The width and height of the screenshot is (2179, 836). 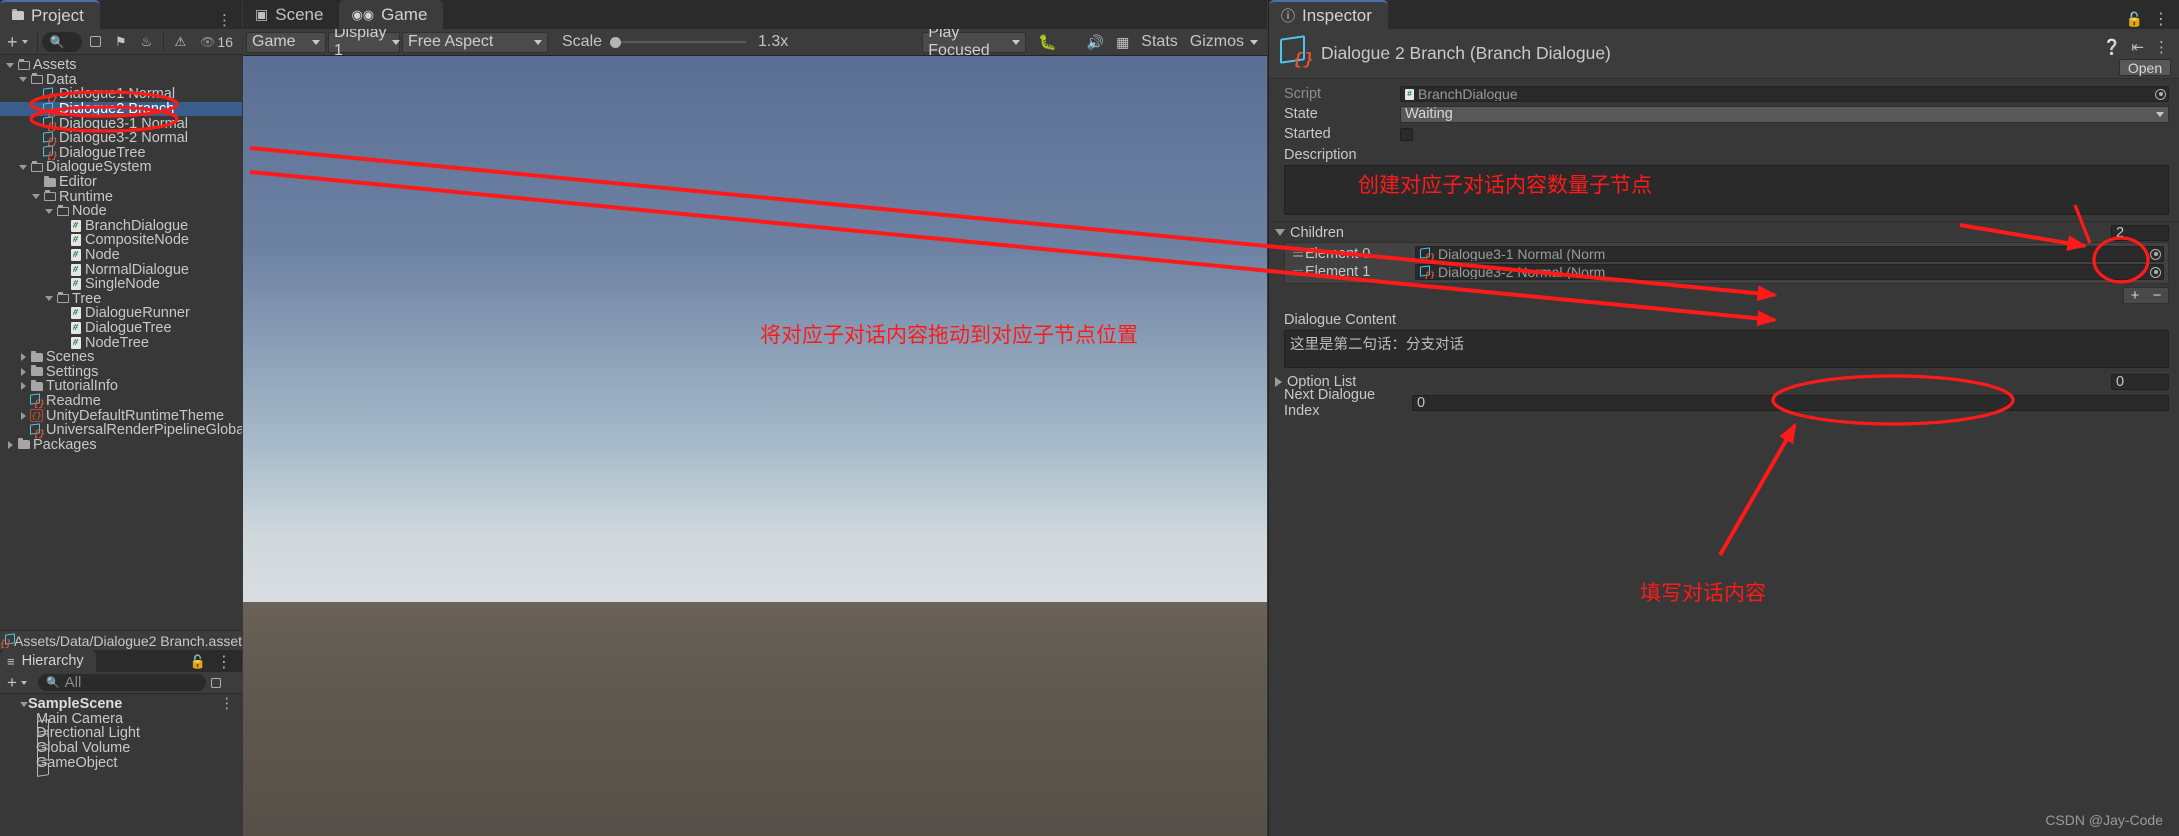 I want to click on project-tree-item: Data, so click(x=121, y=80).